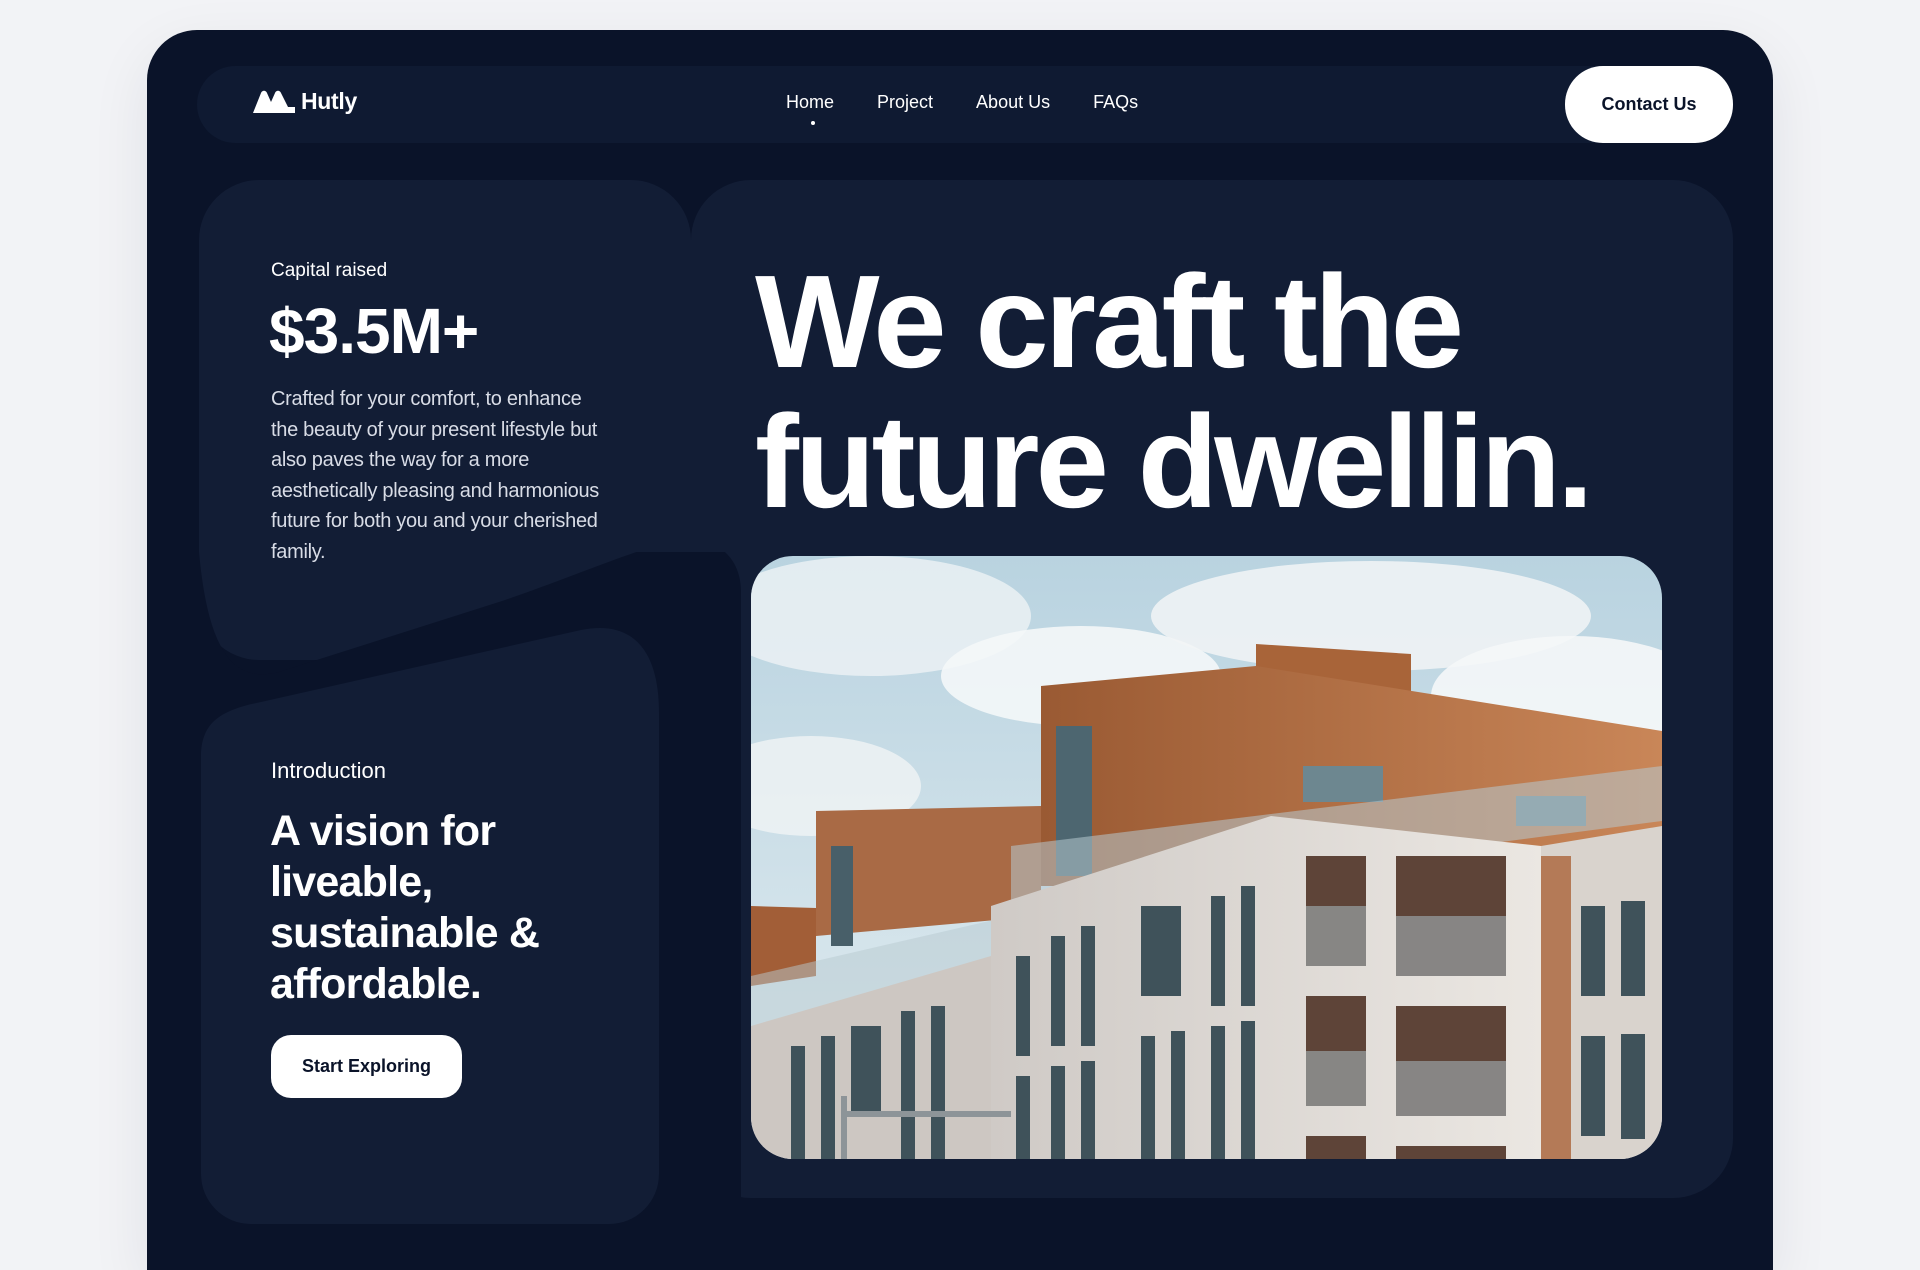  Describe the element at coordinates (1013, 102) in the screenshot. I see `nav-item-about-us: About Us` at that location.